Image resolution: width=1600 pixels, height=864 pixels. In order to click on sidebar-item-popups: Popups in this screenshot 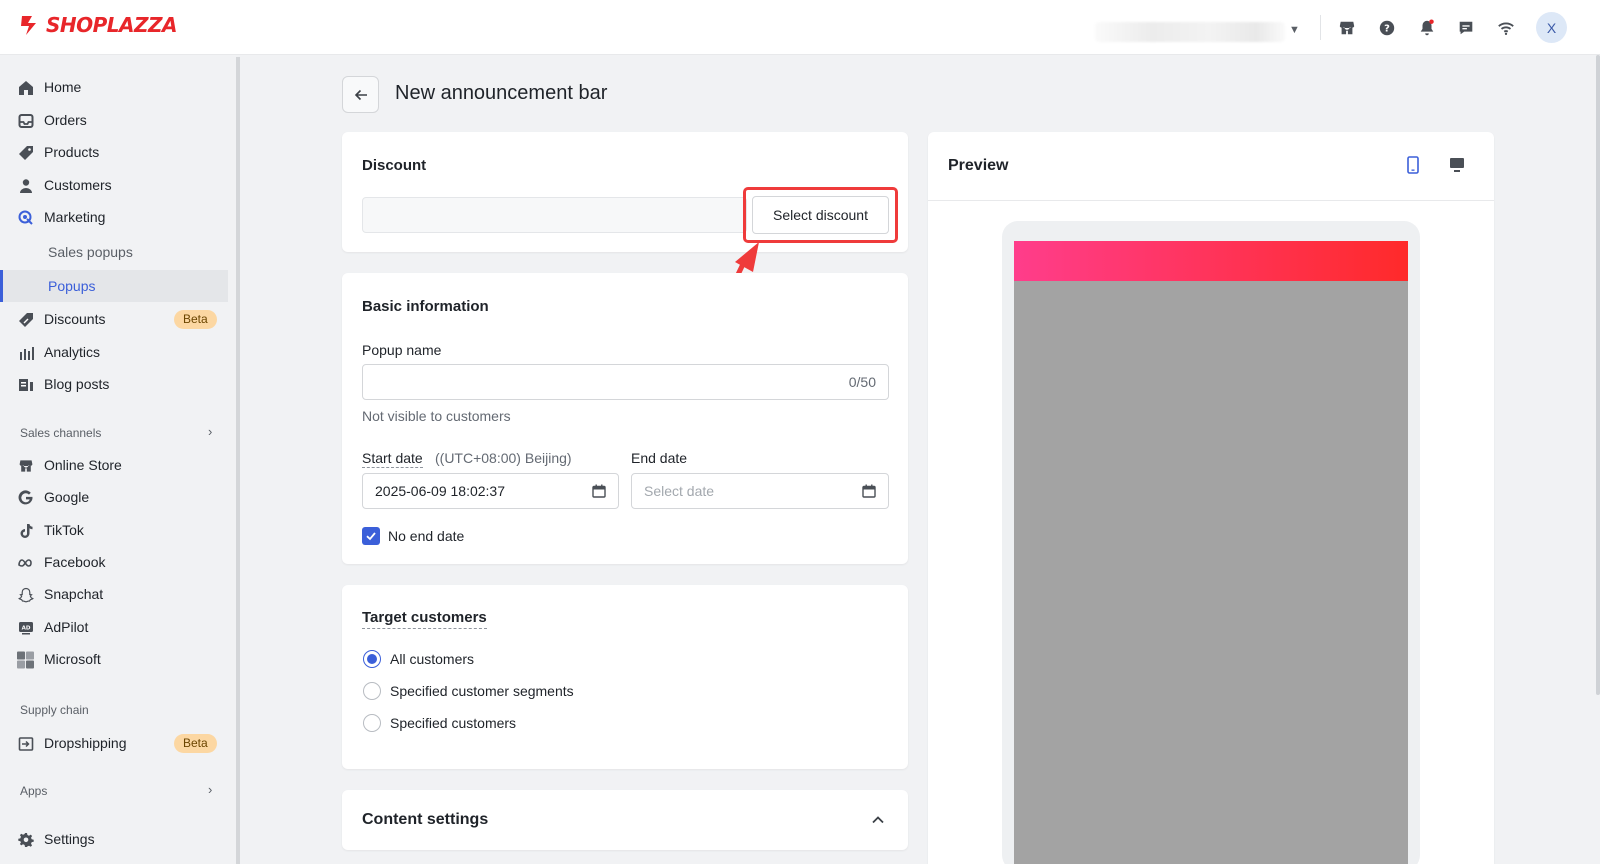, I will do `click(114, 286)`.